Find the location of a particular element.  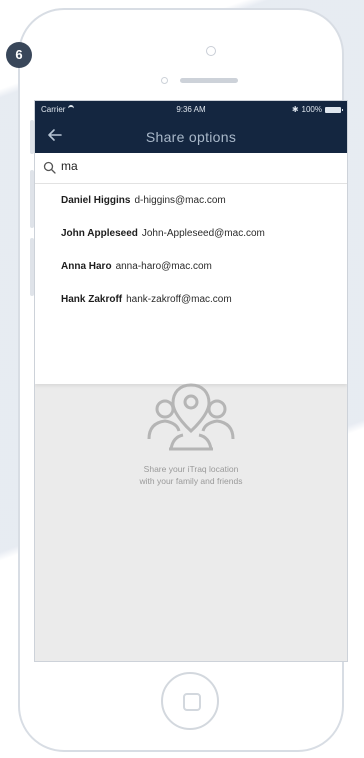

result-item: Daniel Higgins d-higgins@mac.com is located at coordinates (191, 200).